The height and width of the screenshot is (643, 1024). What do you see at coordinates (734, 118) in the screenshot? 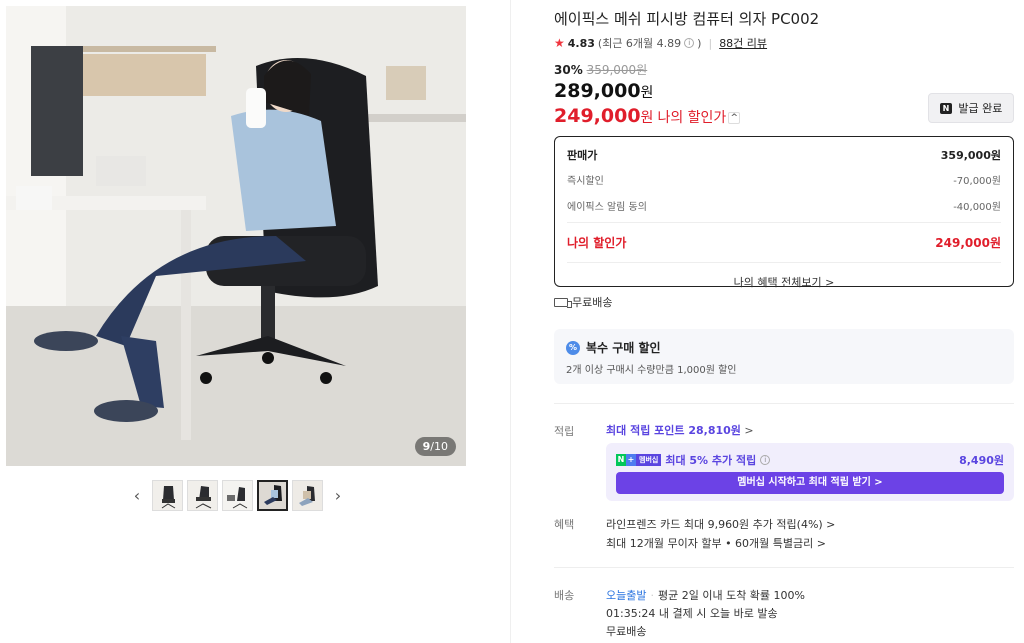
I see `chevron-up-icon: ^` at bounding box center [734, 118].